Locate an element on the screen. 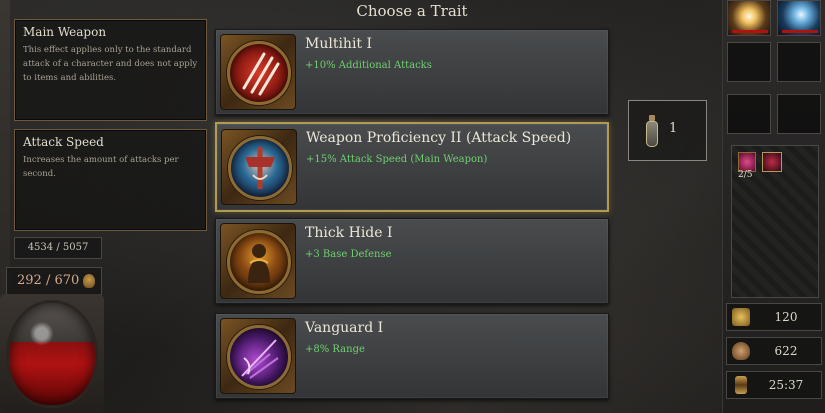 The height and width of the screenshot is (413, 825). thick-hide-icon is located at coordinates (258, 261).